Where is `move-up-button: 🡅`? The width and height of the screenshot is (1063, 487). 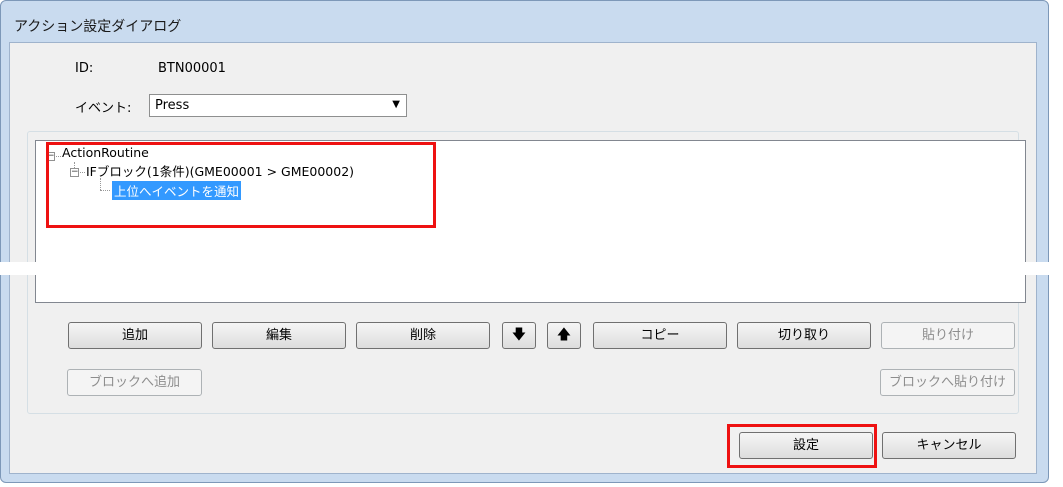
move-up-button: 🡅 is located at coordinates (564, 335).